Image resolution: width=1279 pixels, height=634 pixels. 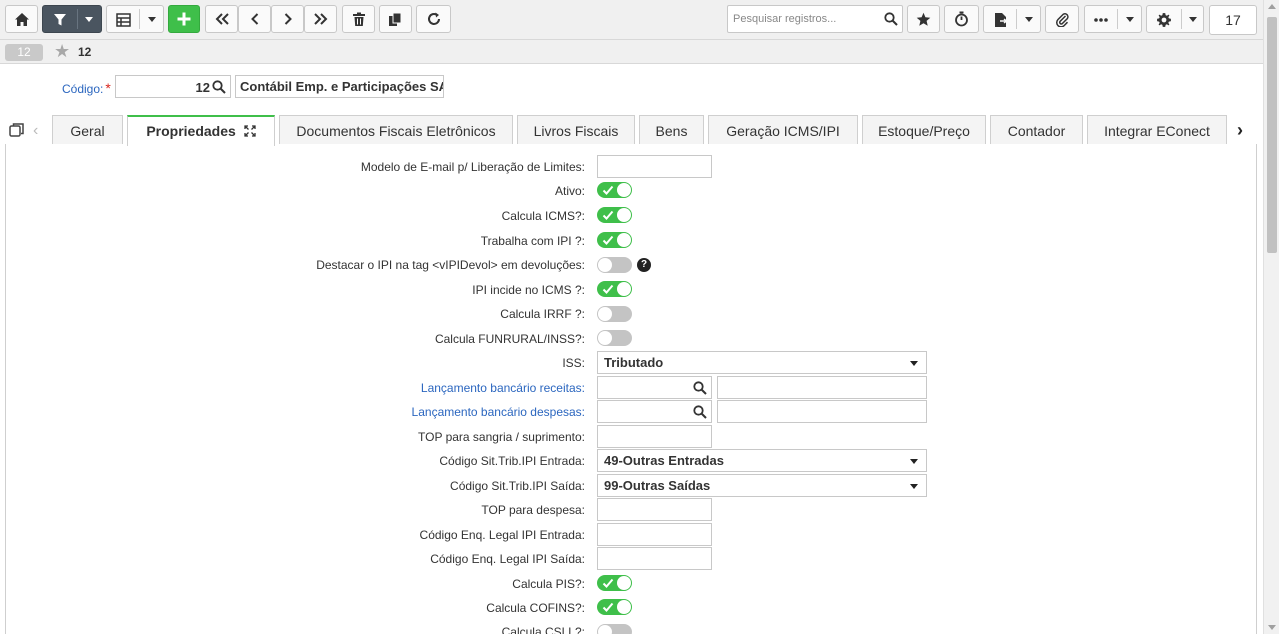 What do you see at coordinates (654, 534) in the screenshot?
I see `enq-ipi-entrada-input` at bounding box center [654, 534].